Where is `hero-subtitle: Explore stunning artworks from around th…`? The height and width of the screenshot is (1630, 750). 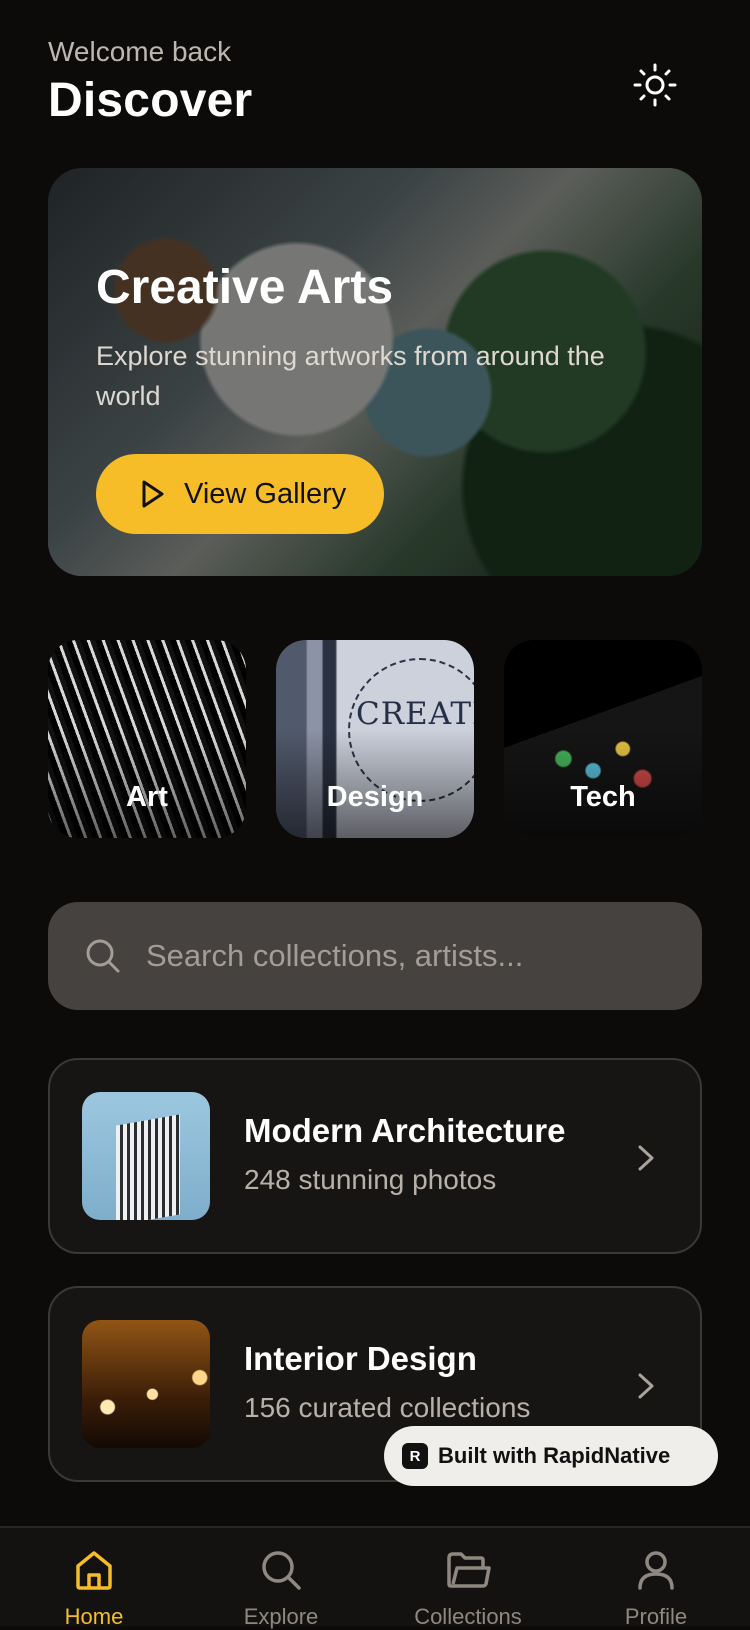
hero-subtitle: Explore stunning artworks from around th… is located at coordinates (350, 376).